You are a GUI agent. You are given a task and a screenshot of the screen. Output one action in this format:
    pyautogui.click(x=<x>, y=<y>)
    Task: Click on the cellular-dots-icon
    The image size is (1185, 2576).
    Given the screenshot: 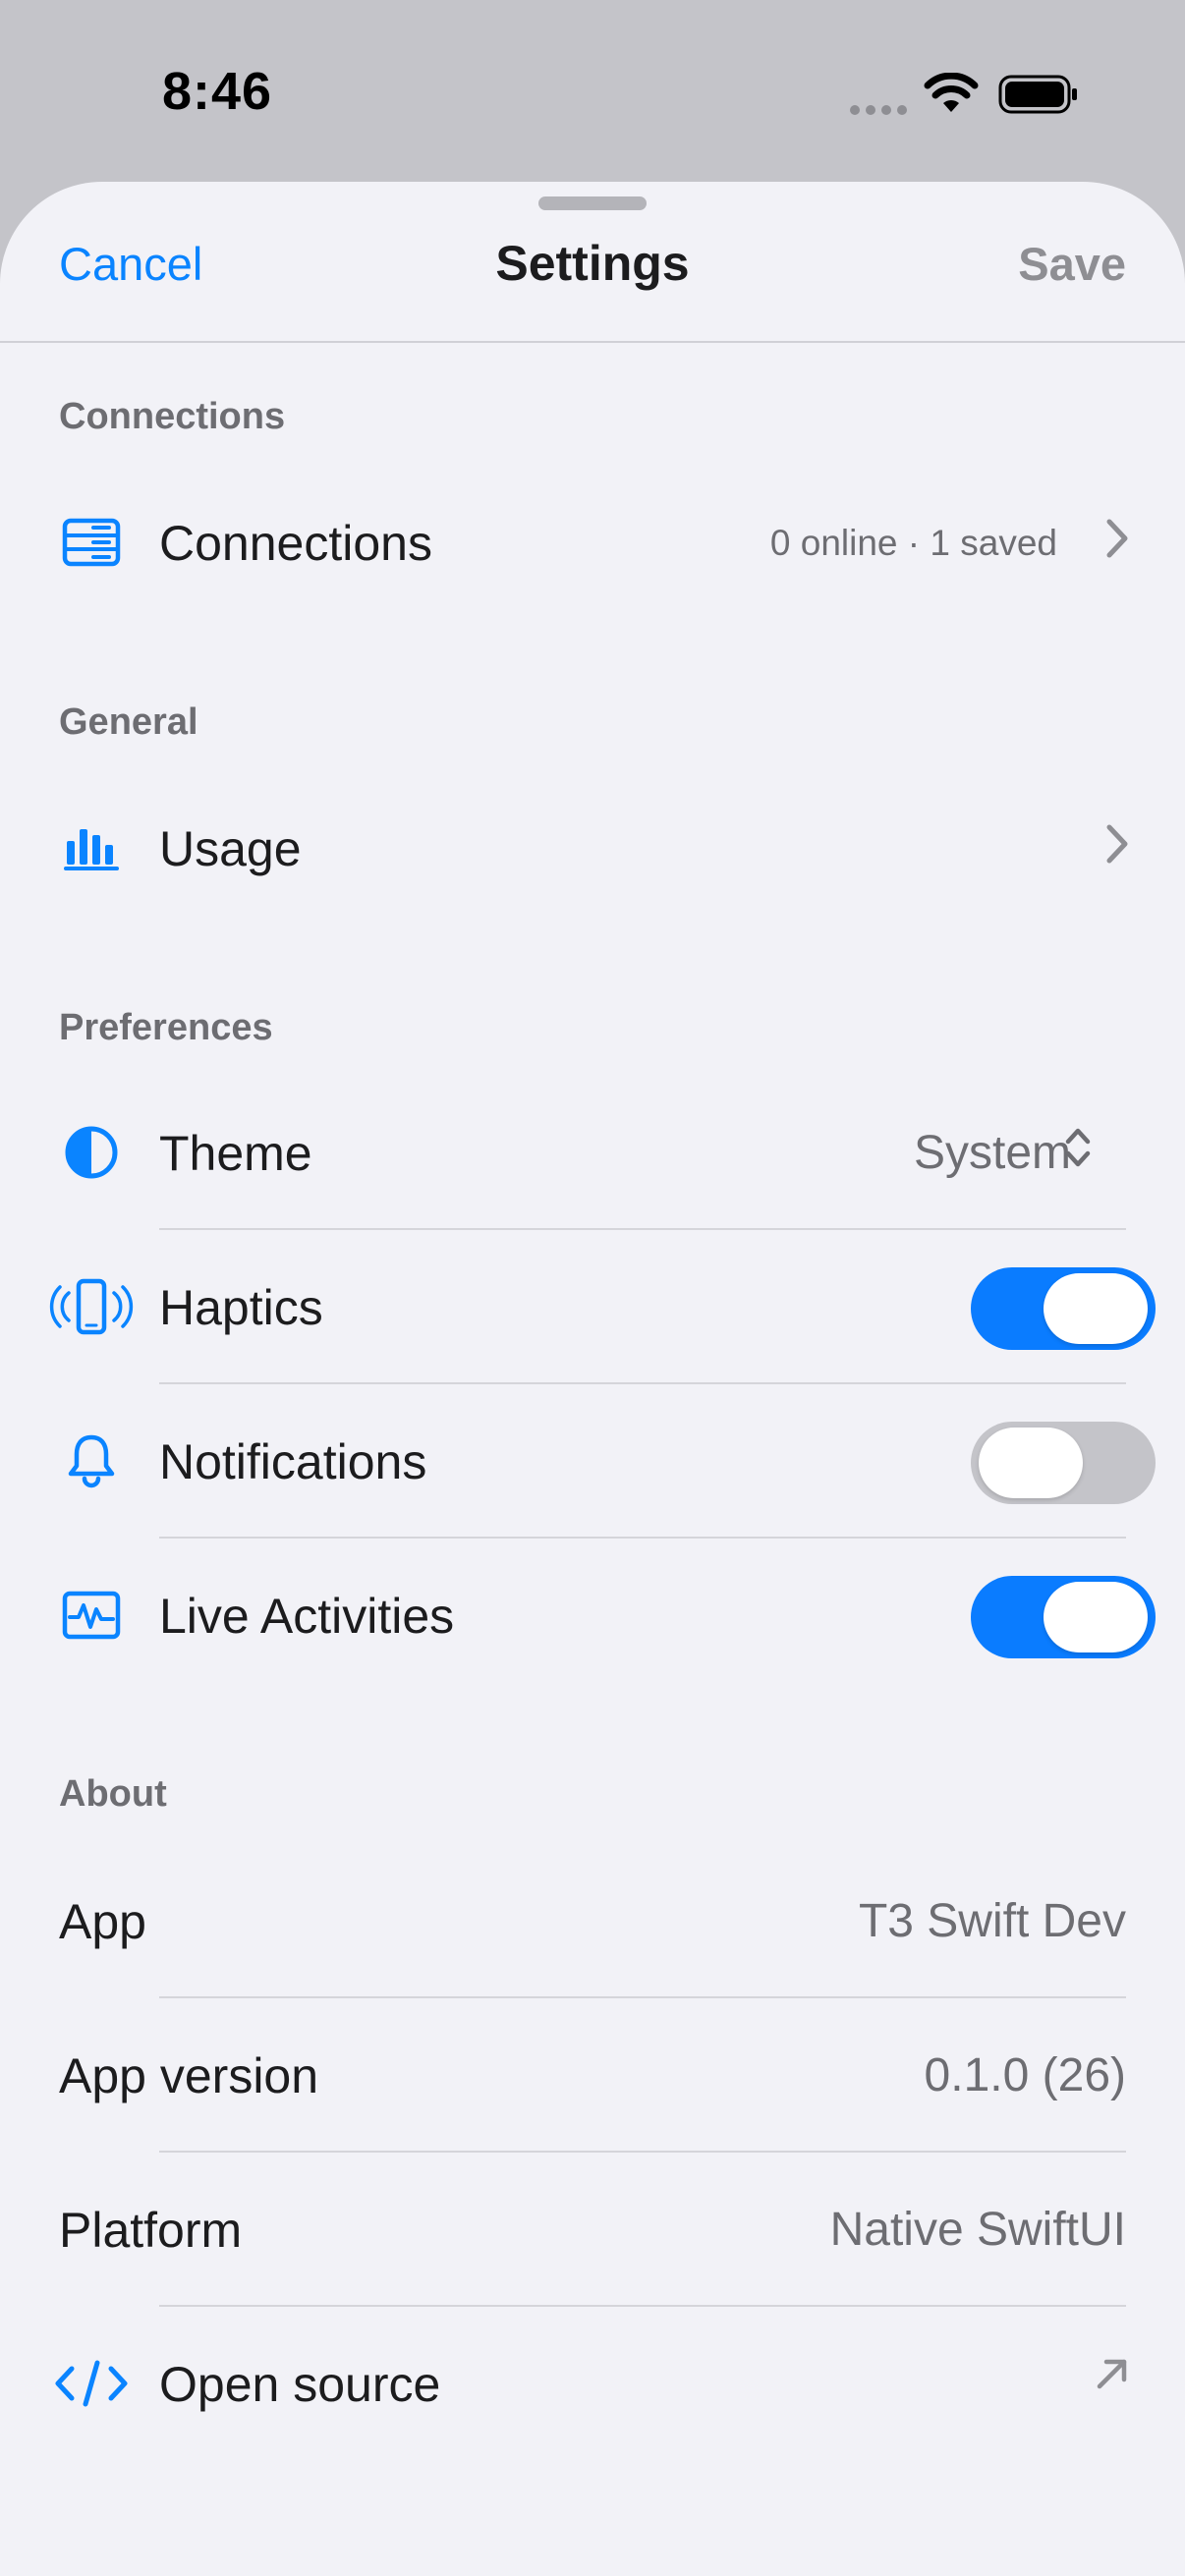 What is the action you would take?
    pyautogui.click(x=879, y=110)
    